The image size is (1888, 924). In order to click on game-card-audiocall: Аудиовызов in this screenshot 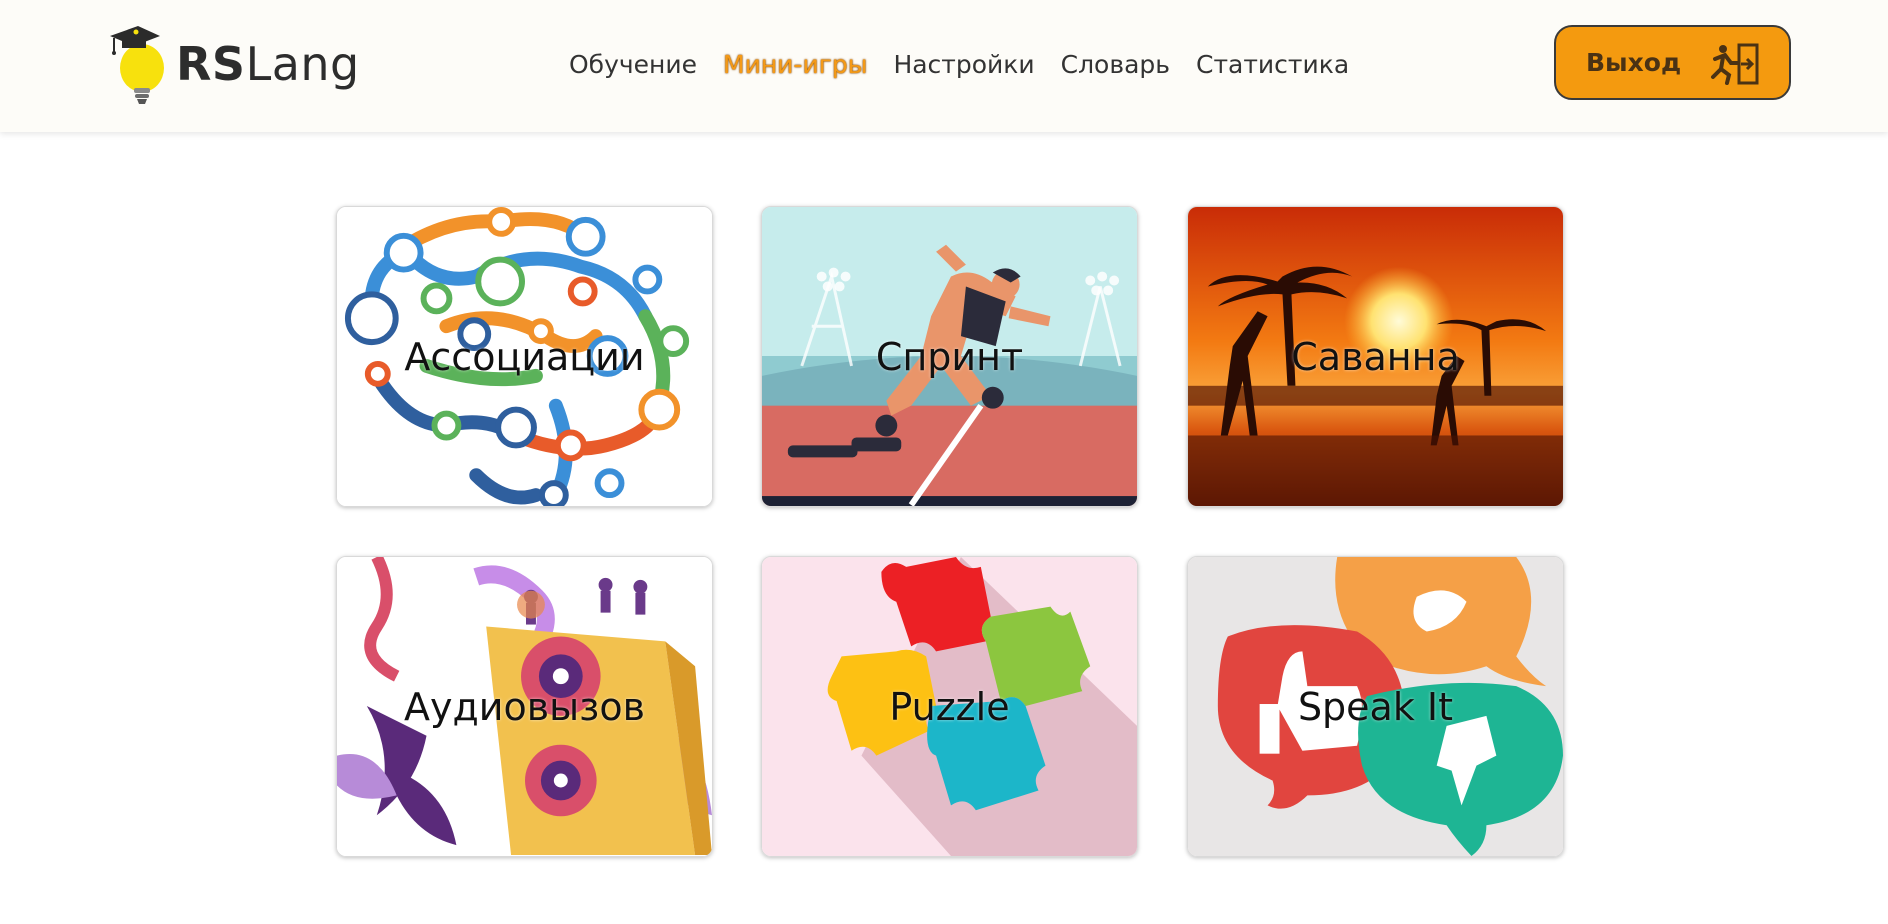, I will do `click(524, 706)`.